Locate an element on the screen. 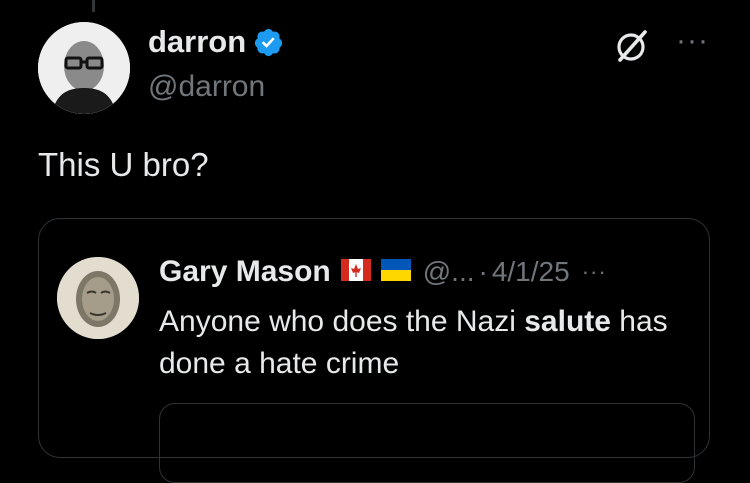  more-options-icon: ··· is located at coordinates (692, 41).